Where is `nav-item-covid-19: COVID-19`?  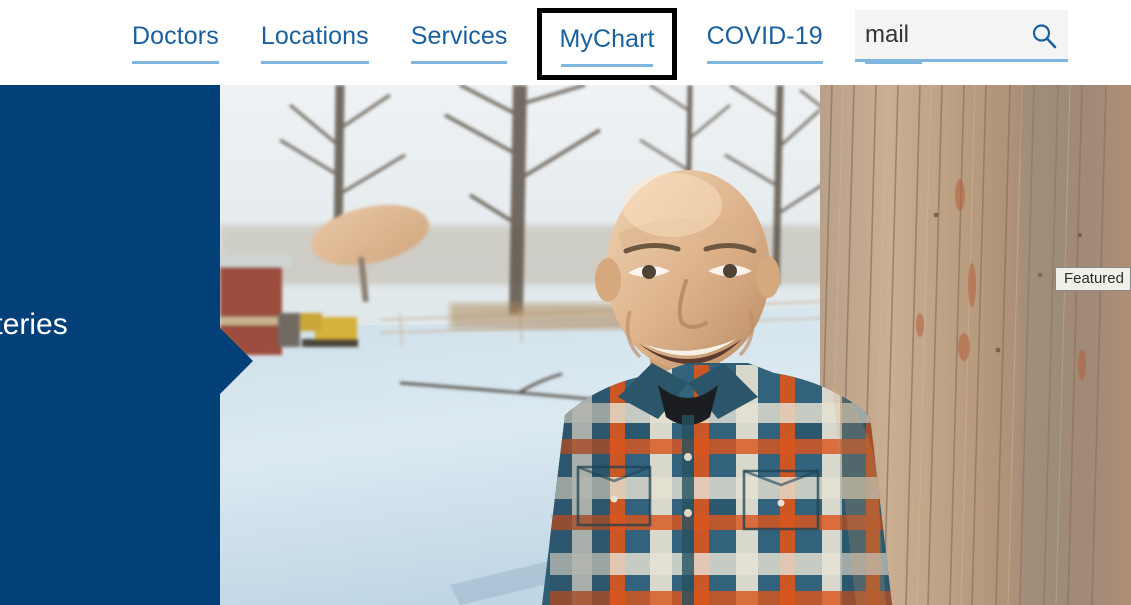 nav-item-covid-19: COVID-19 is located at coordinates (764, 32).